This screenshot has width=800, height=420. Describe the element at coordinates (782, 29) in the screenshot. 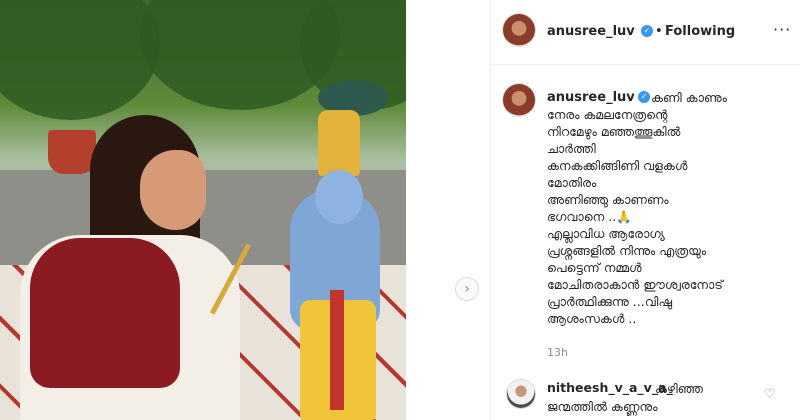

I see `more-options-icon: ···` at that location.